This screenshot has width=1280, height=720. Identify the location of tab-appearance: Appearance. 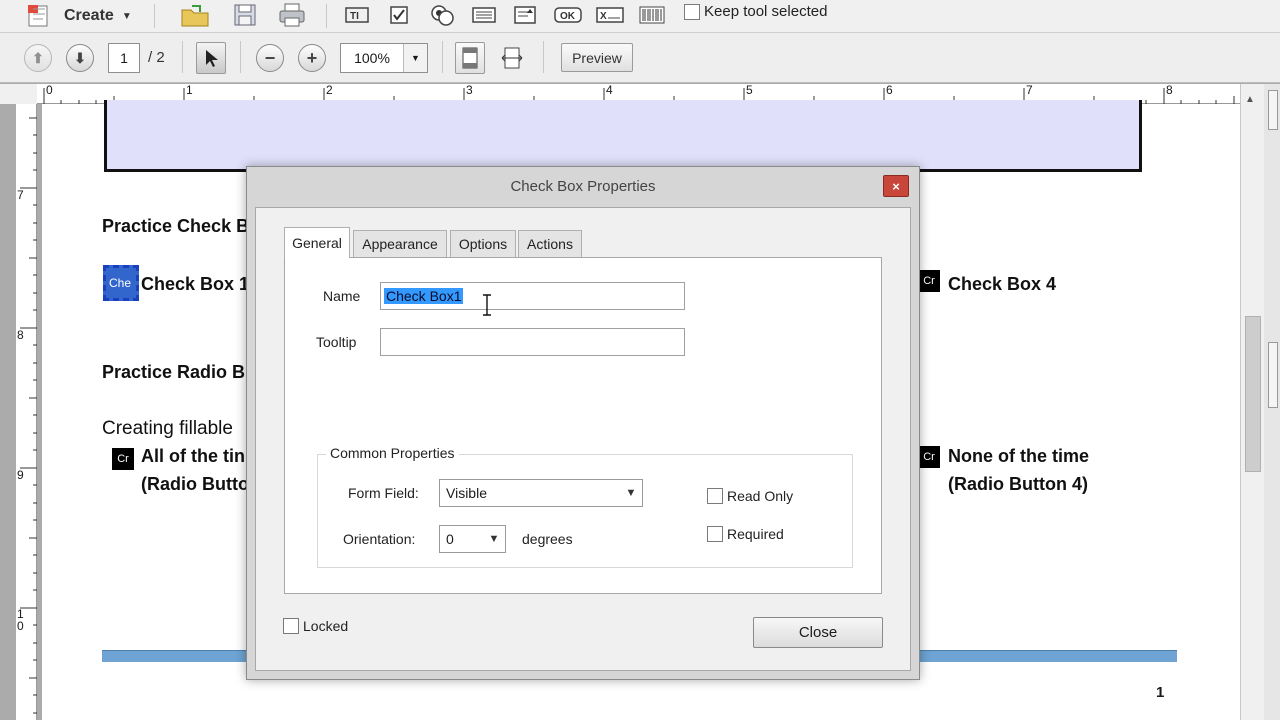
(400, 243).